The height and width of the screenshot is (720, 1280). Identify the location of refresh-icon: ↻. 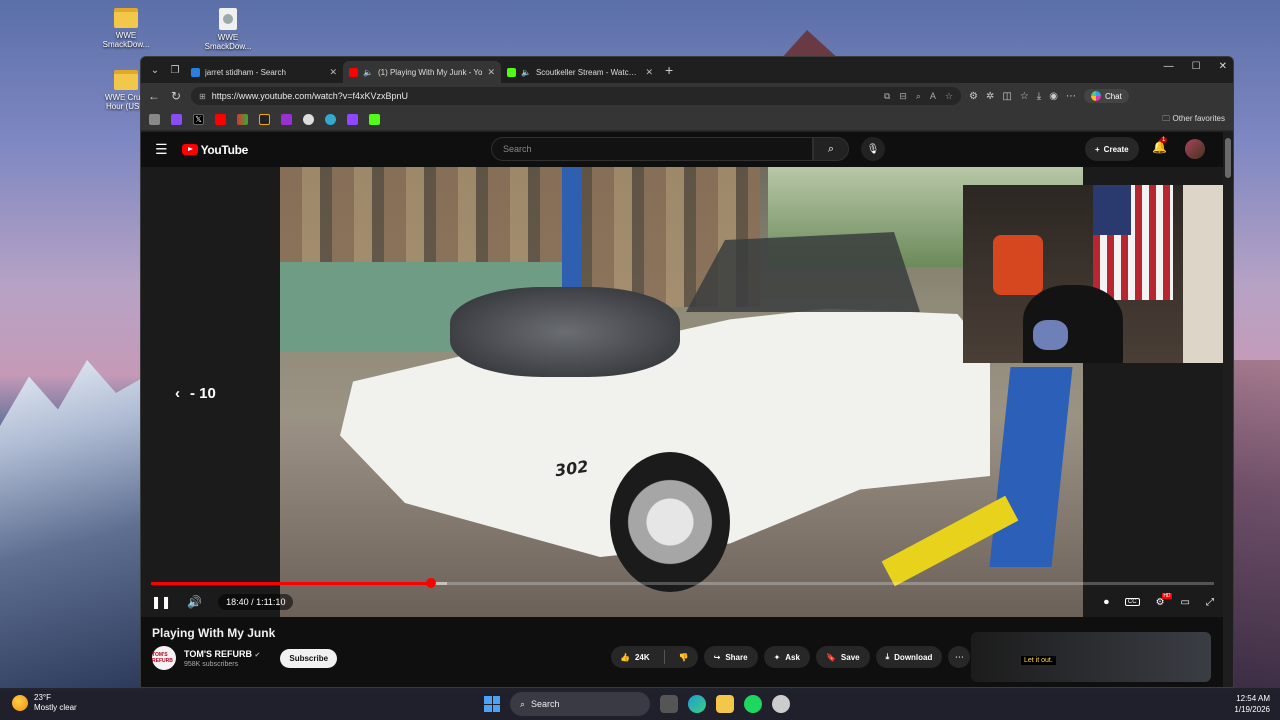
(176, 96).